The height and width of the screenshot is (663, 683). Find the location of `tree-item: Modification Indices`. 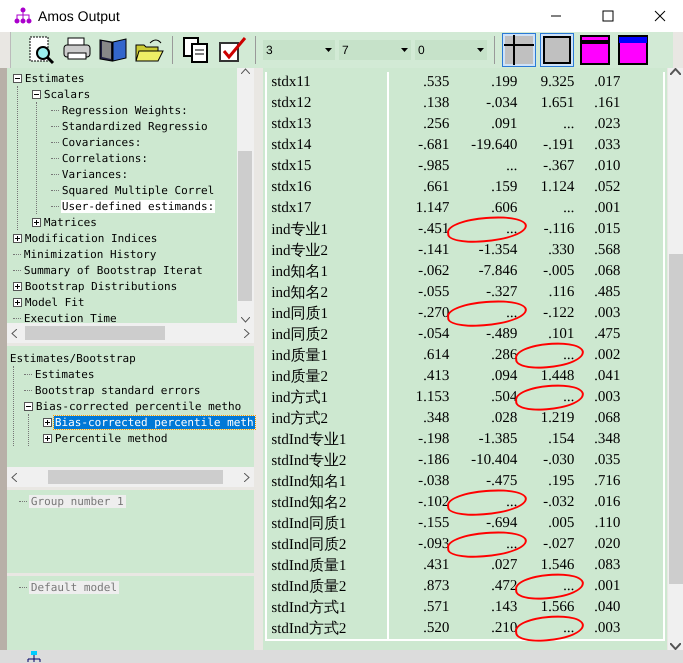

tree-item: Modification Indices is located at coordinates (91, 238).